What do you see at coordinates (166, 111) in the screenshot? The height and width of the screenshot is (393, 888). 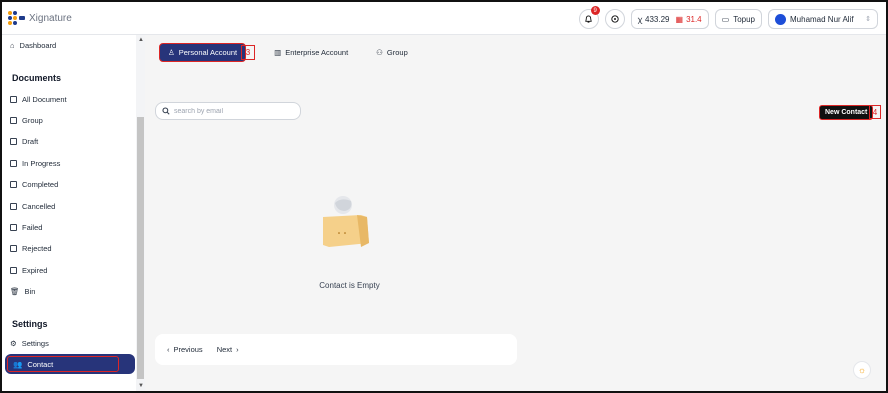 I see `search-icon` at bounding box center [166, 111].